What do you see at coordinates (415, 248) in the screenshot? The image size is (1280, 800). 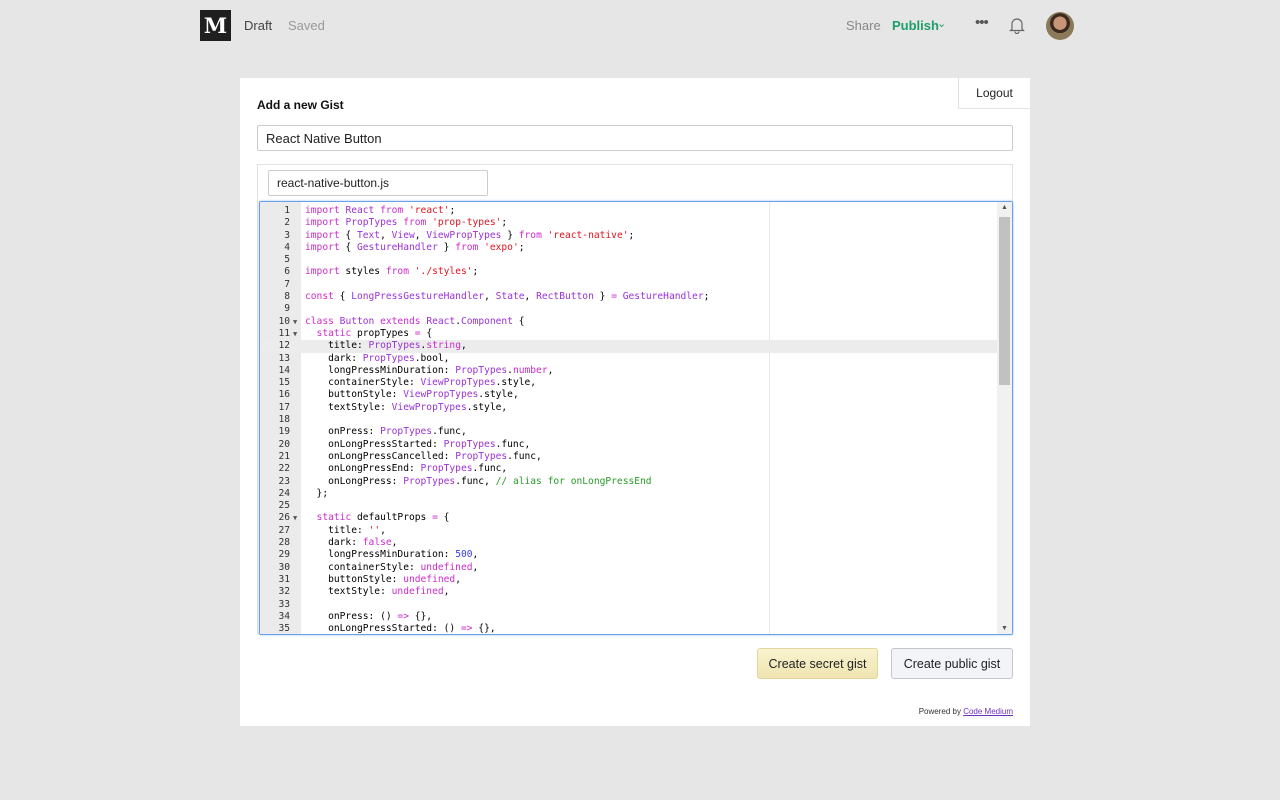 I see `code-text: import { GestureHandler } from 'expo';` at bounding box center [415, 248].